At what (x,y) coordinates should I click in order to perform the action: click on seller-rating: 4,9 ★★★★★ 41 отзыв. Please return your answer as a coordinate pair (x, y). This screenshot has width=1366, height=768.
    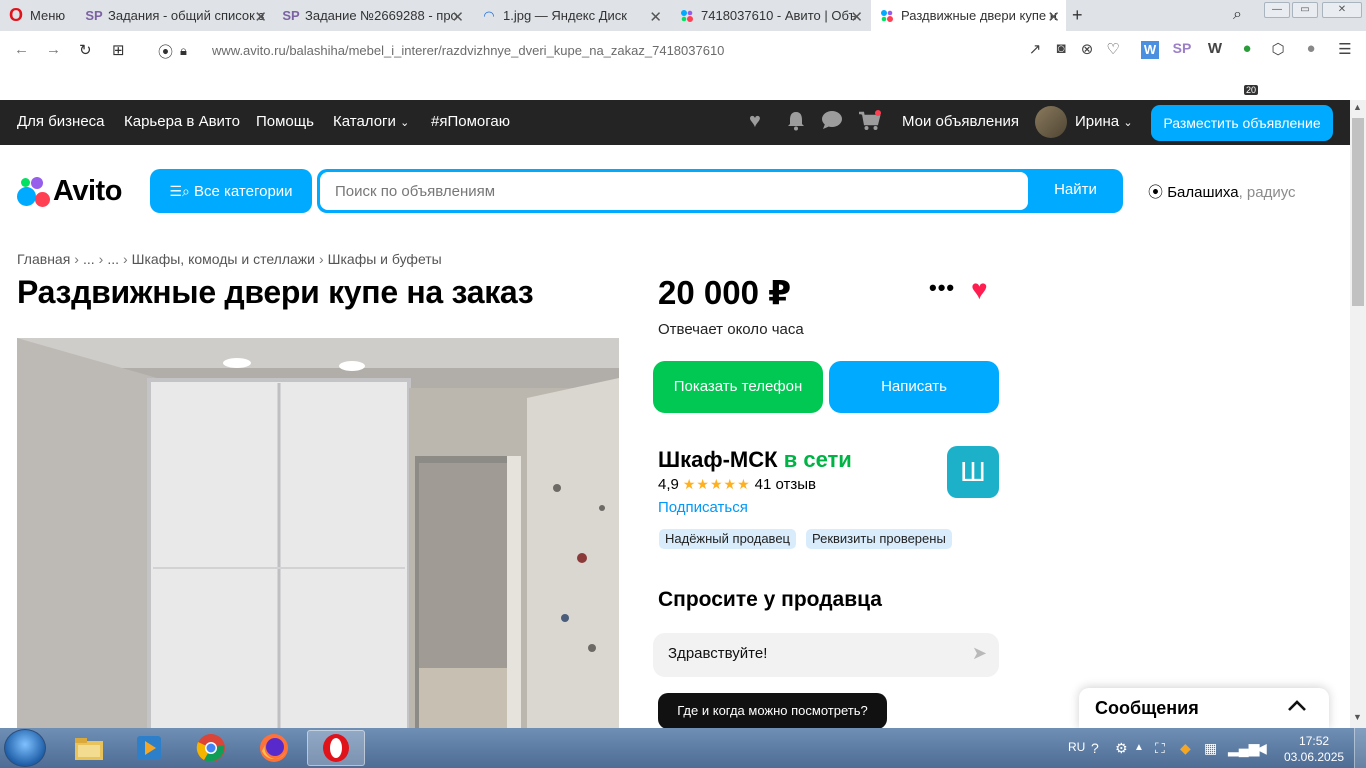
    Looking at the image, I should click on (737, 484).